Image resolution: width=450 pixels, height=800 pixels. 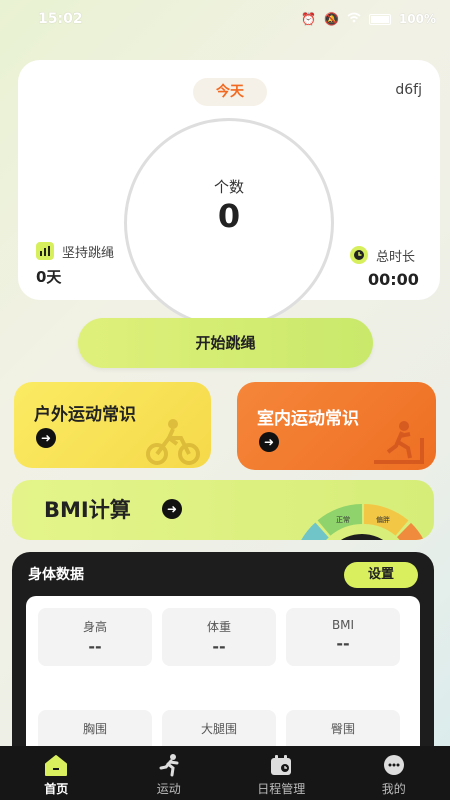 I want to click on tab-home-label: 首页, so click(x=56, y=789).